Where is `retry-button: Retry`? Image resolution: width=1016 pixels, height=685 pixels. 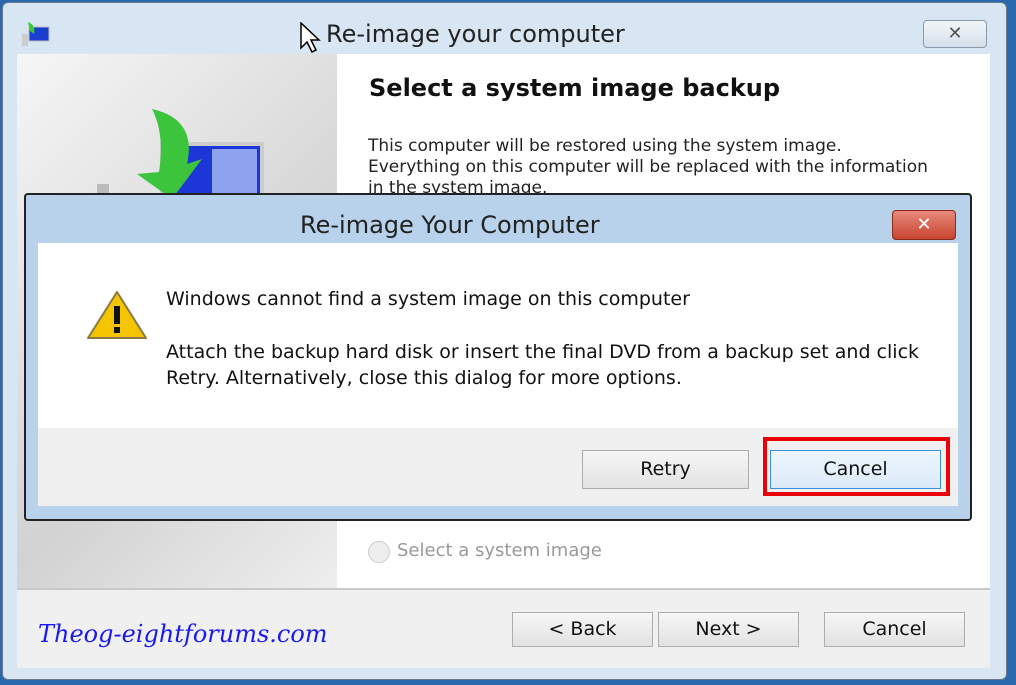
retry-button: Retry is located at coordinates (665, 469).